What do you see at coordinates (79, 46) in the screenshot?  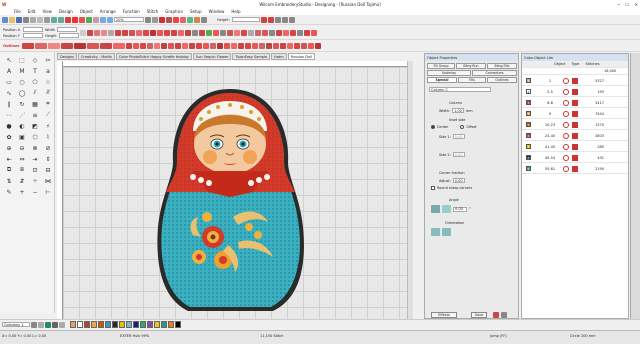 I see `outline-style-5-icon` at bounding box center [79, 46].